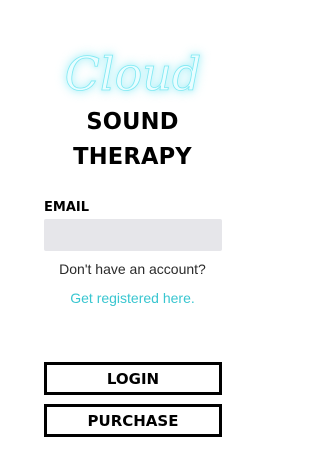  What do you see at coordinates (132, 298) in the screenshot?
I see `register-link: Get registered here.` at bounding box center [132, 298].